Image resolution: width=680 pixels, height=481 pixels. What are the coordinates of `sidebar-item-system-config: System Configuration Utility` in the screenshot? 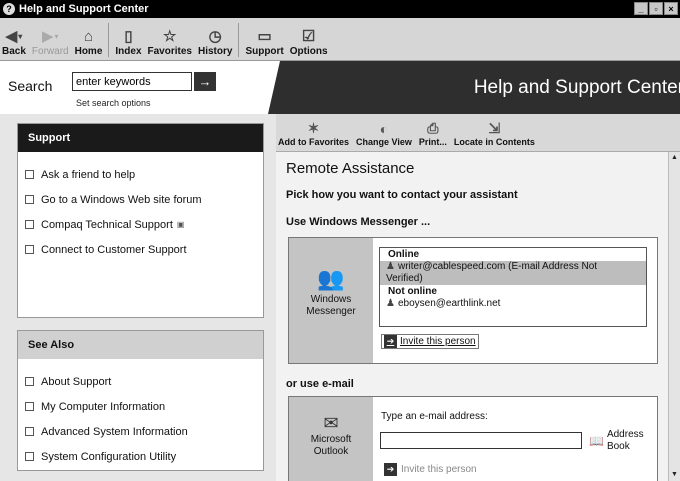 It's located at (144, 456).